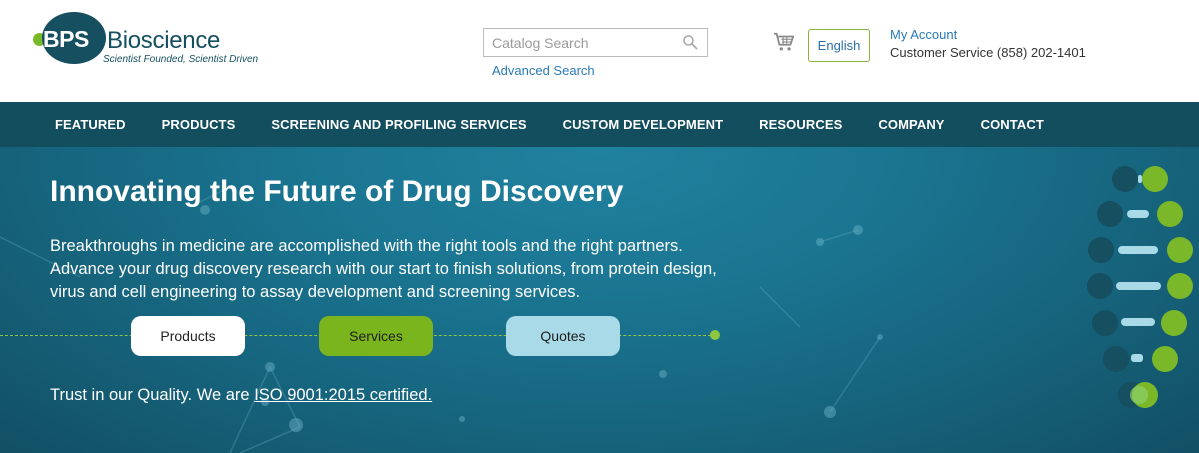 The height and width of the screenshot is (453, 1199). What do you see at coordinates (923, 34) in the screenshot?
I see `my-account-link: My Account` at bounding box center [923, 34].